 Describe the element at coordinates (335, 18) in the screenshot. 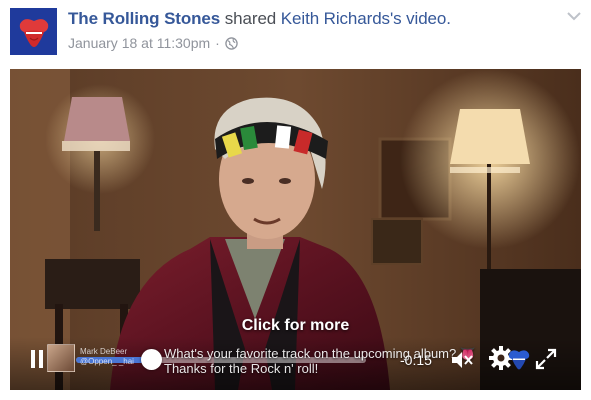

I see `owner-name-link: Keith Richards` at that location.